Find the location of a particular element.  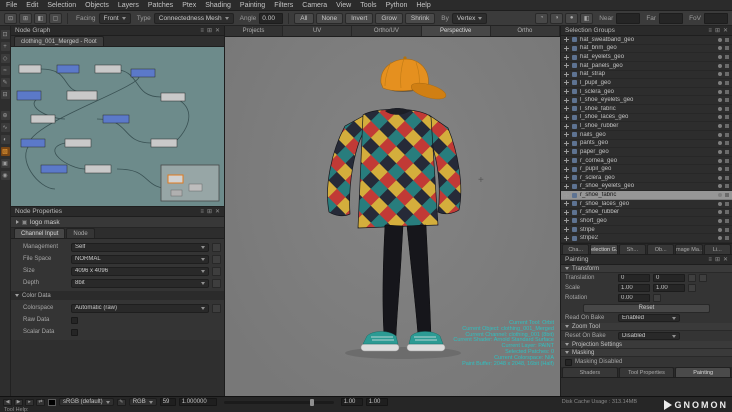

menu-item: Selection is located at coordinates (61, 5).